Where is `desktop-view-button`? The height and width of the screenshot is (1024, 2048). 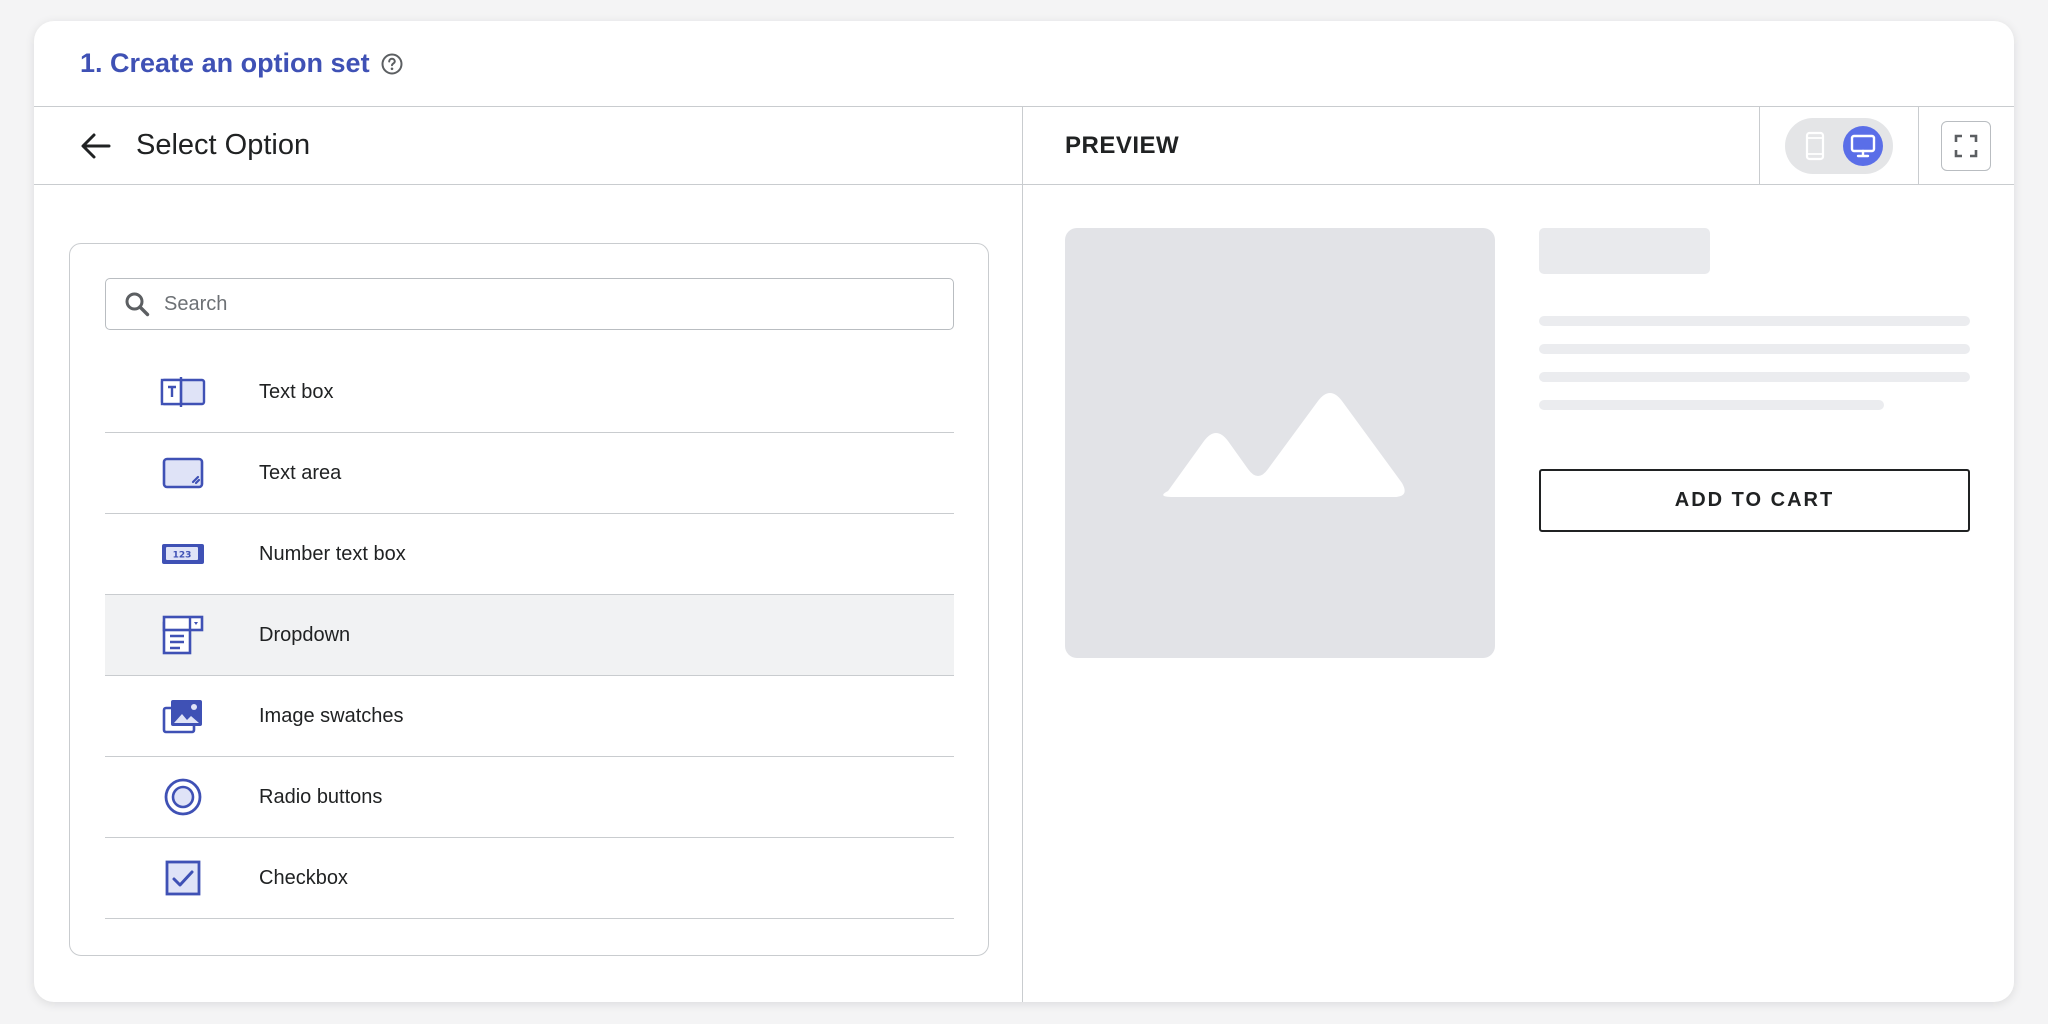 desktop-view-button is located at coordinates (1863, 146).